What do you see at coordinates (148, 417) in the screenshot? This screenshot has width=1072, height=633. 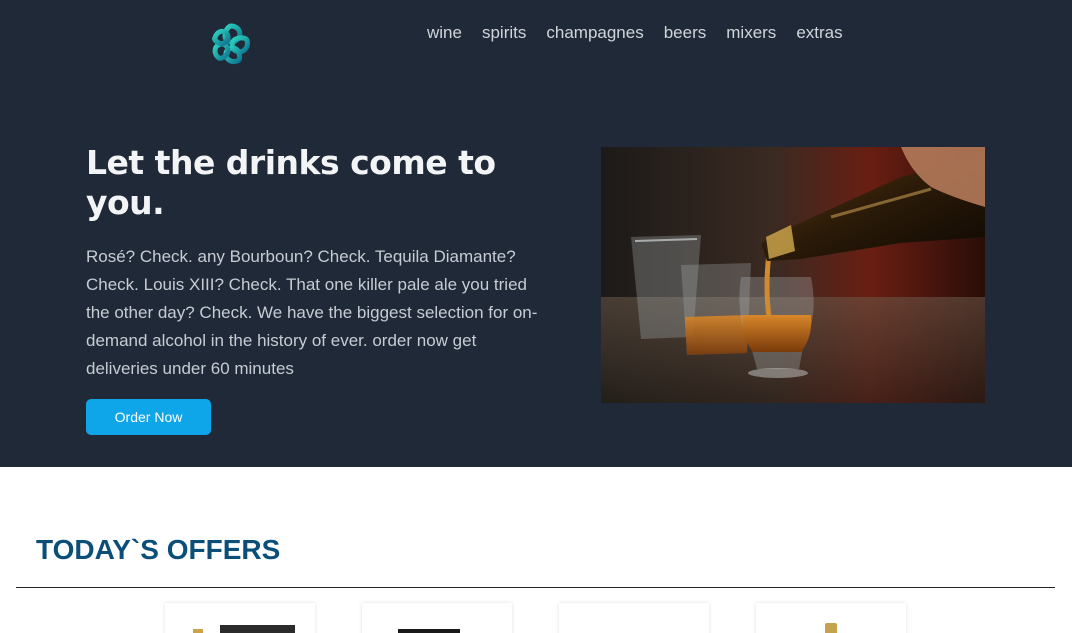 I see `order-now-button: Order Now` at bounding box center [148, 417].